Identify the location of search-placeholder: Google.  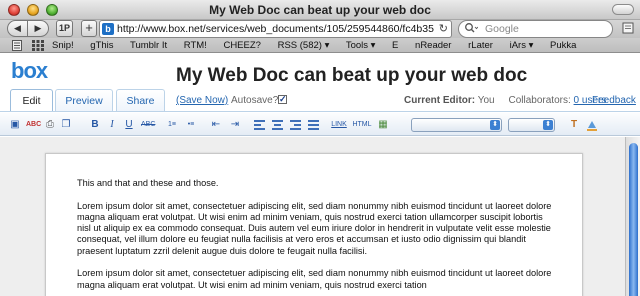
(502, 29).